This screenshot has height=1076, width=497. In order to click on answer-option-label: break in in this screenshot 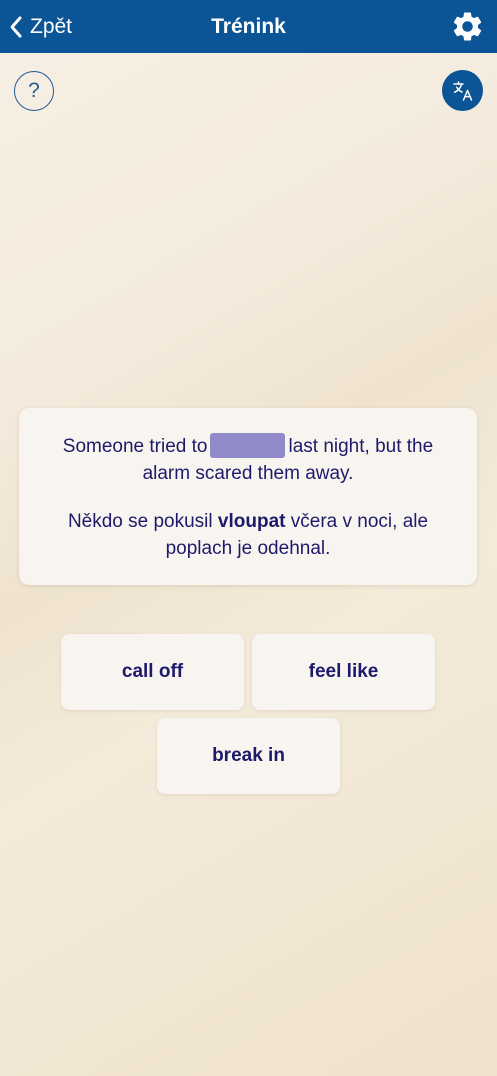, I will do `click(248, 755)`.